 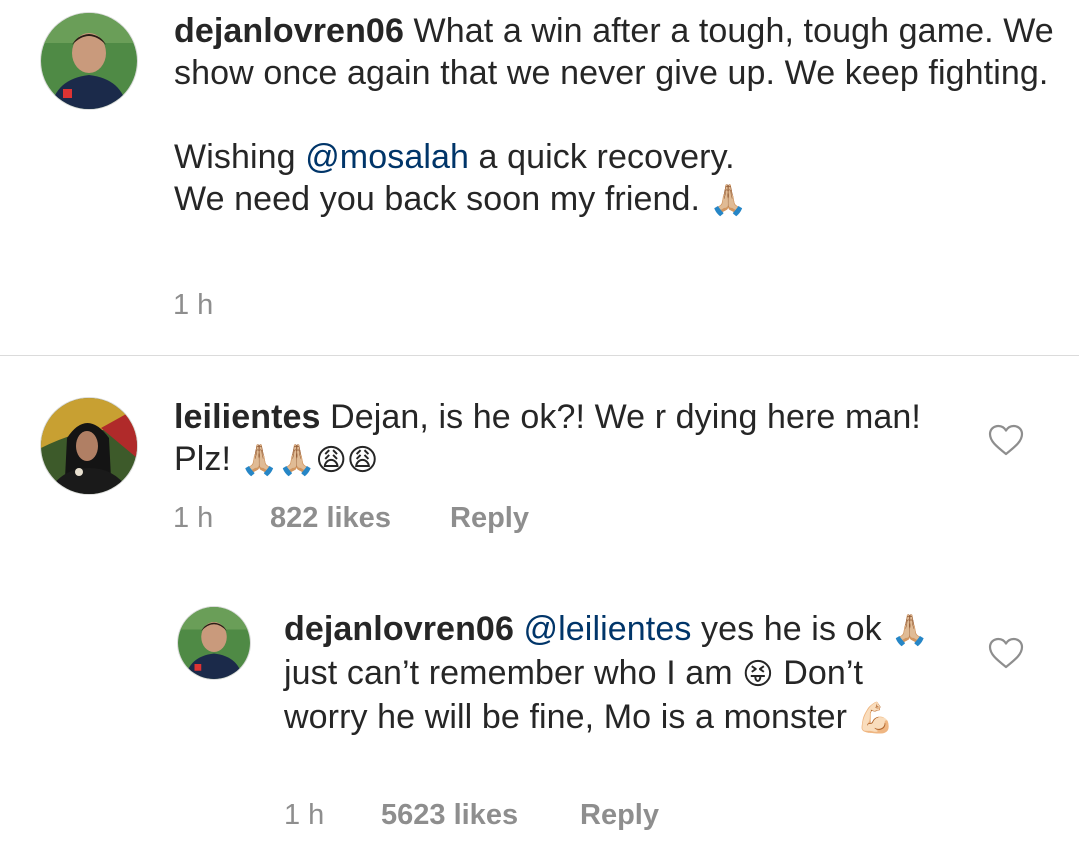 I want to click on reply-body-b: just can’t remember who I am, so click(x=508, y=673).